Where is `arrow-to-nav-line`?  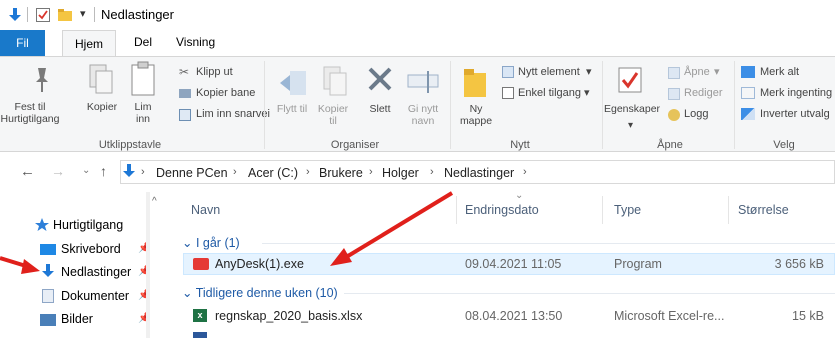
arrow-to-nav-line is located at coordinates (13, 262).